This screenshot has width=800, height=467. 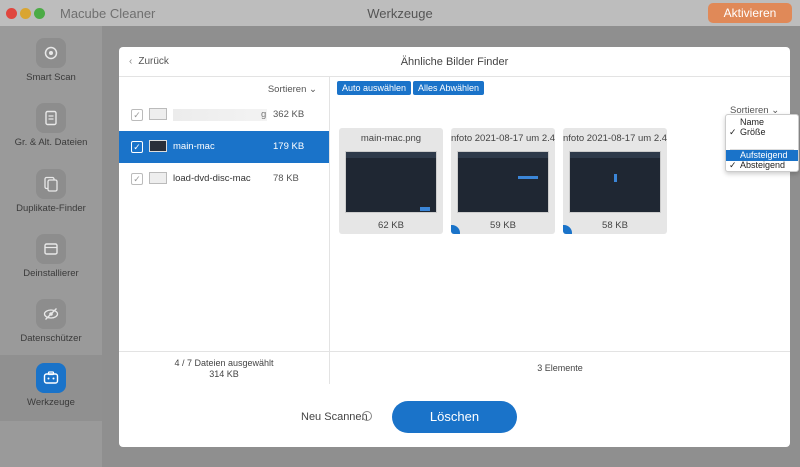 I want to click on sidebar-item-smart-scan: Smart Scan, so click(x=51, y=67).